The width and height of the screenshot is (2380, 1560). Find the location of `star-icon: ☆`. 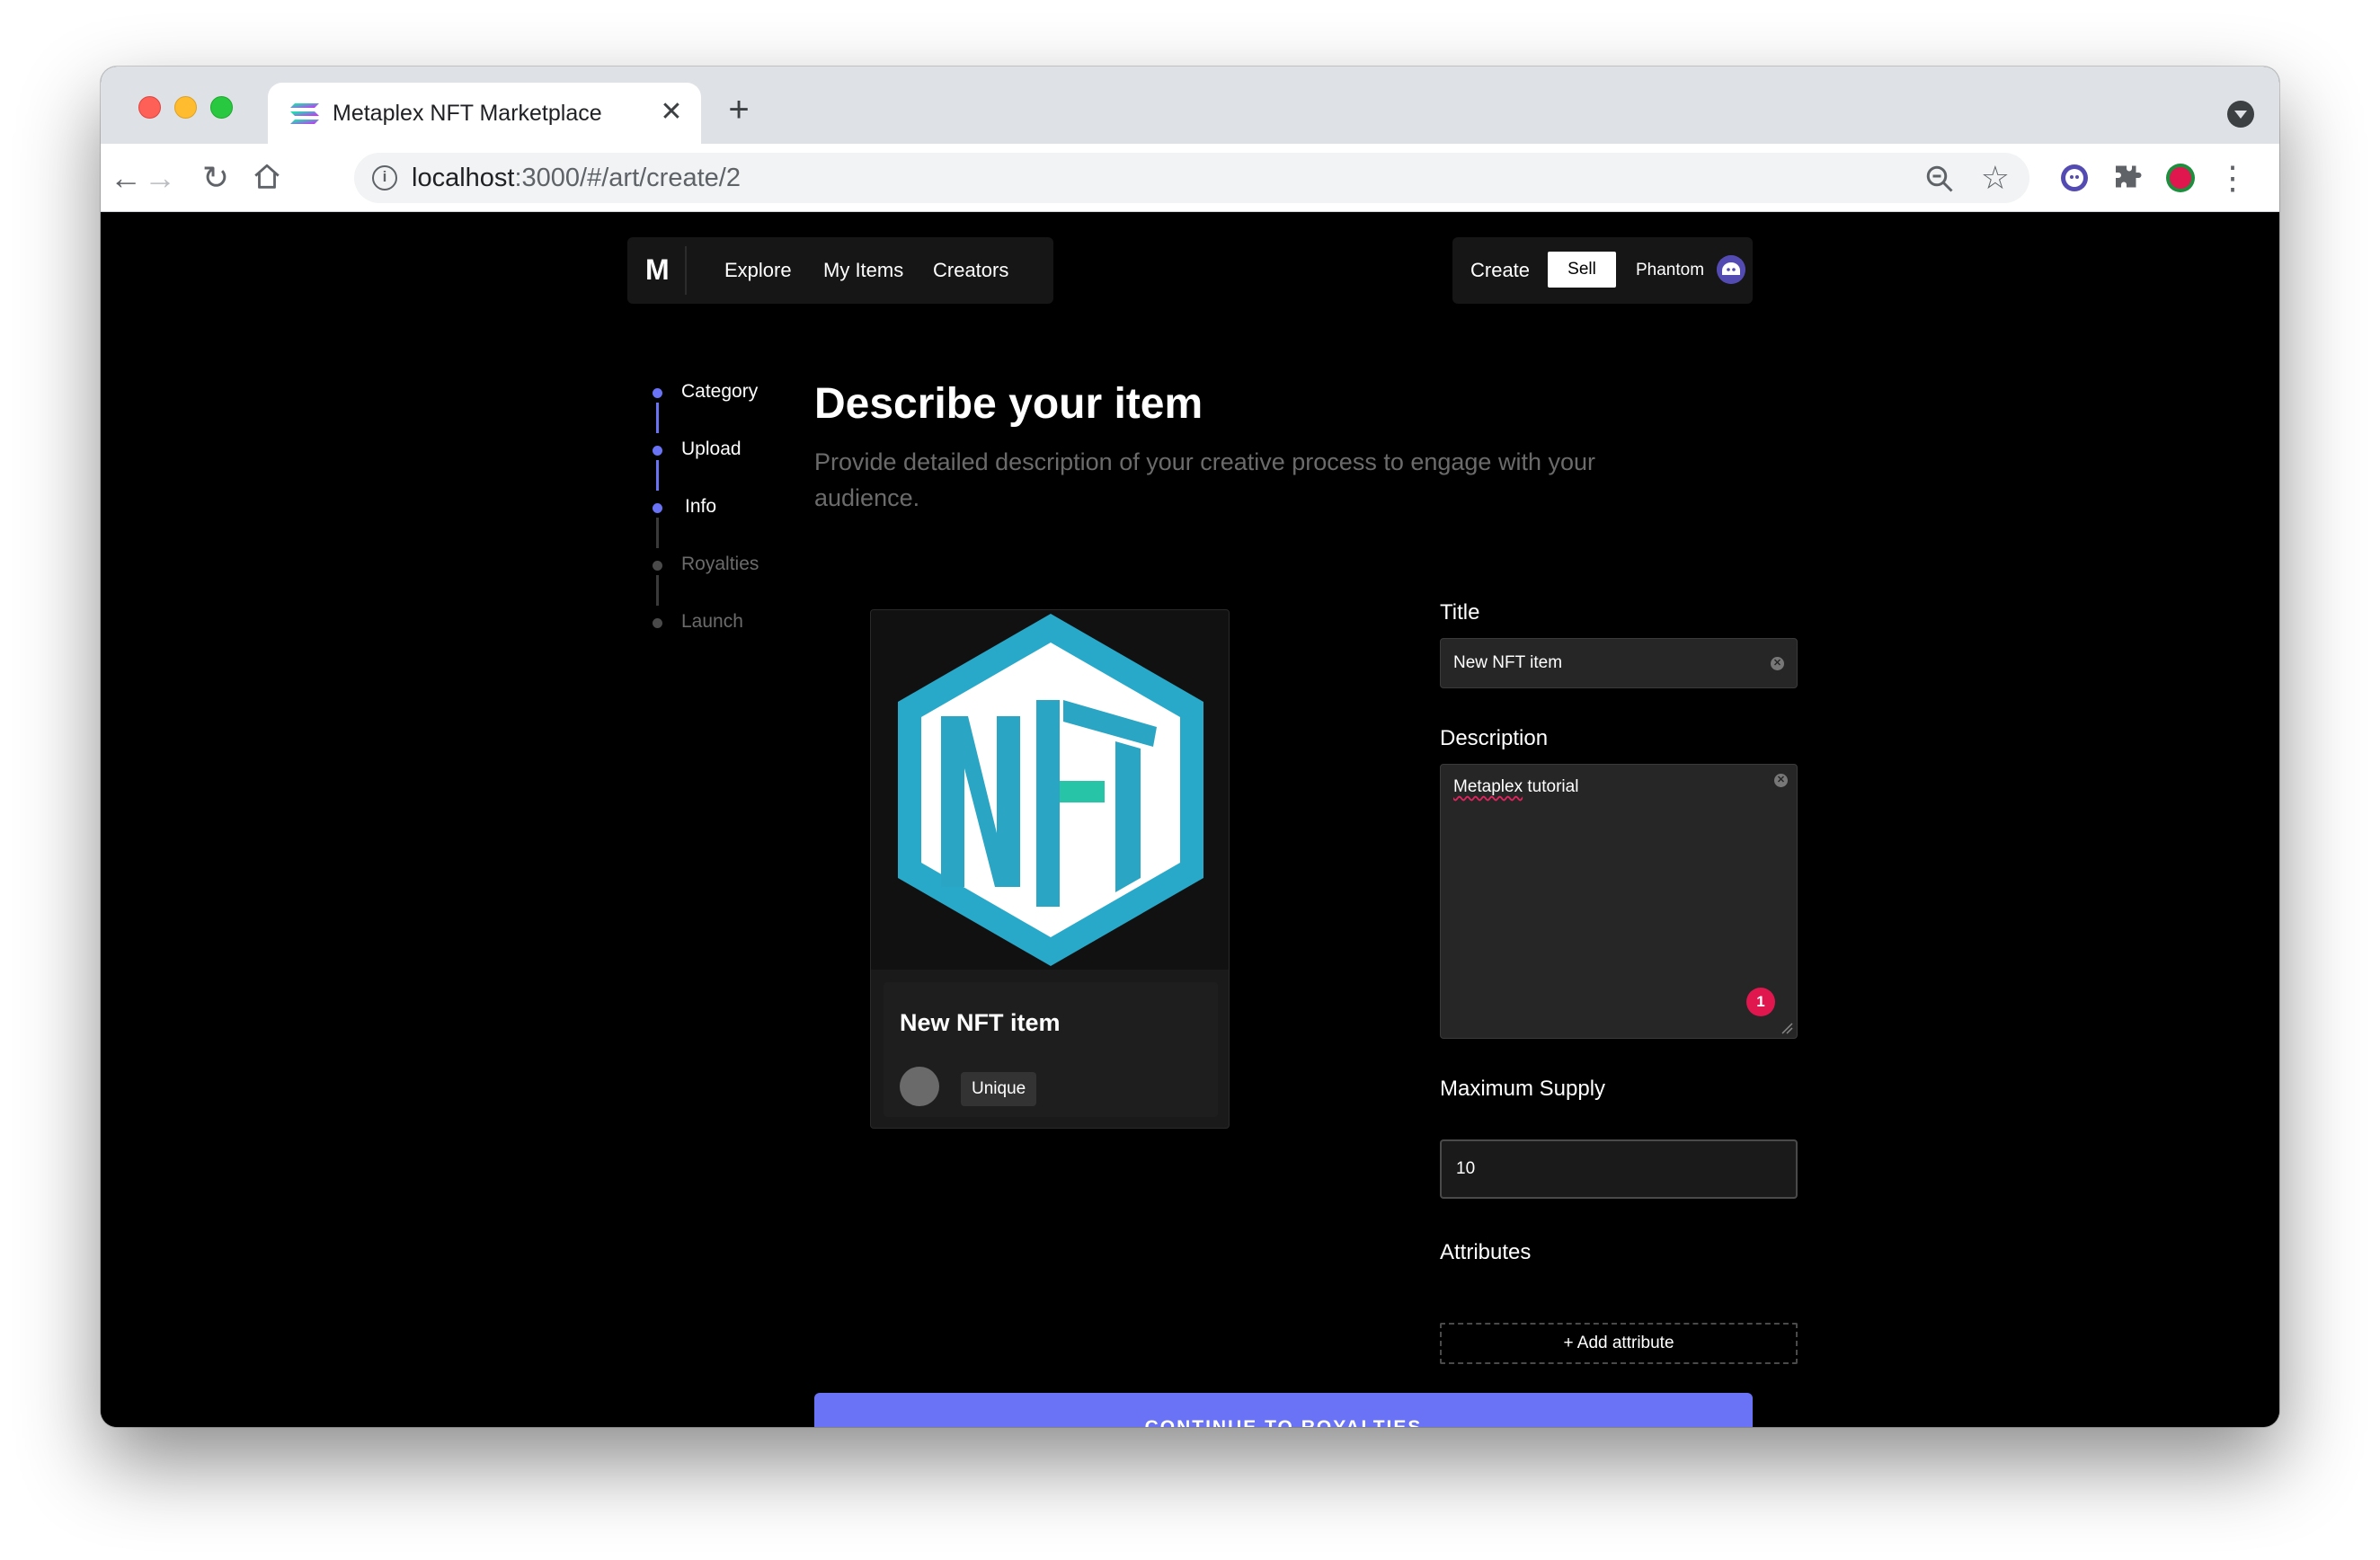

star-icon: ☆ is located at coordinates (1995, 178).